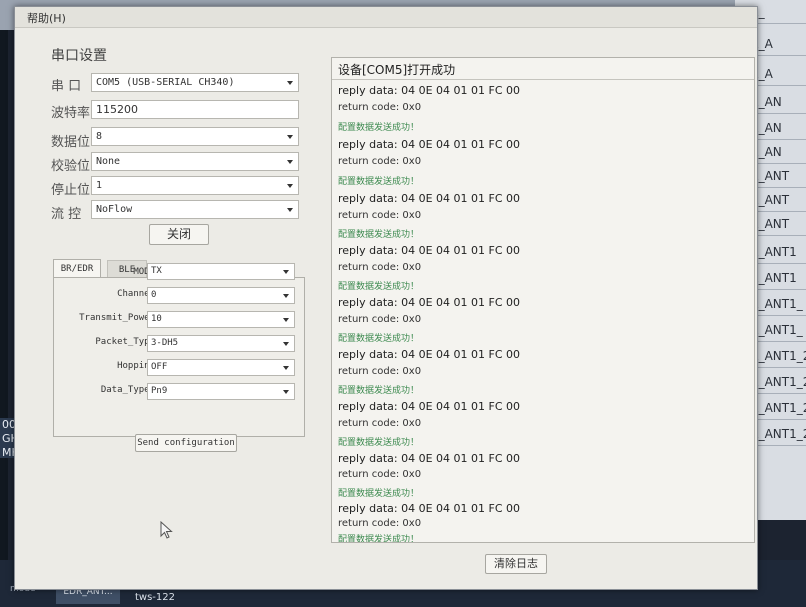  What do you see at coordinates (125, 342) in the screenshot?
I see `packet-type-label: Packet_Type` at bounding box center [125, 342].